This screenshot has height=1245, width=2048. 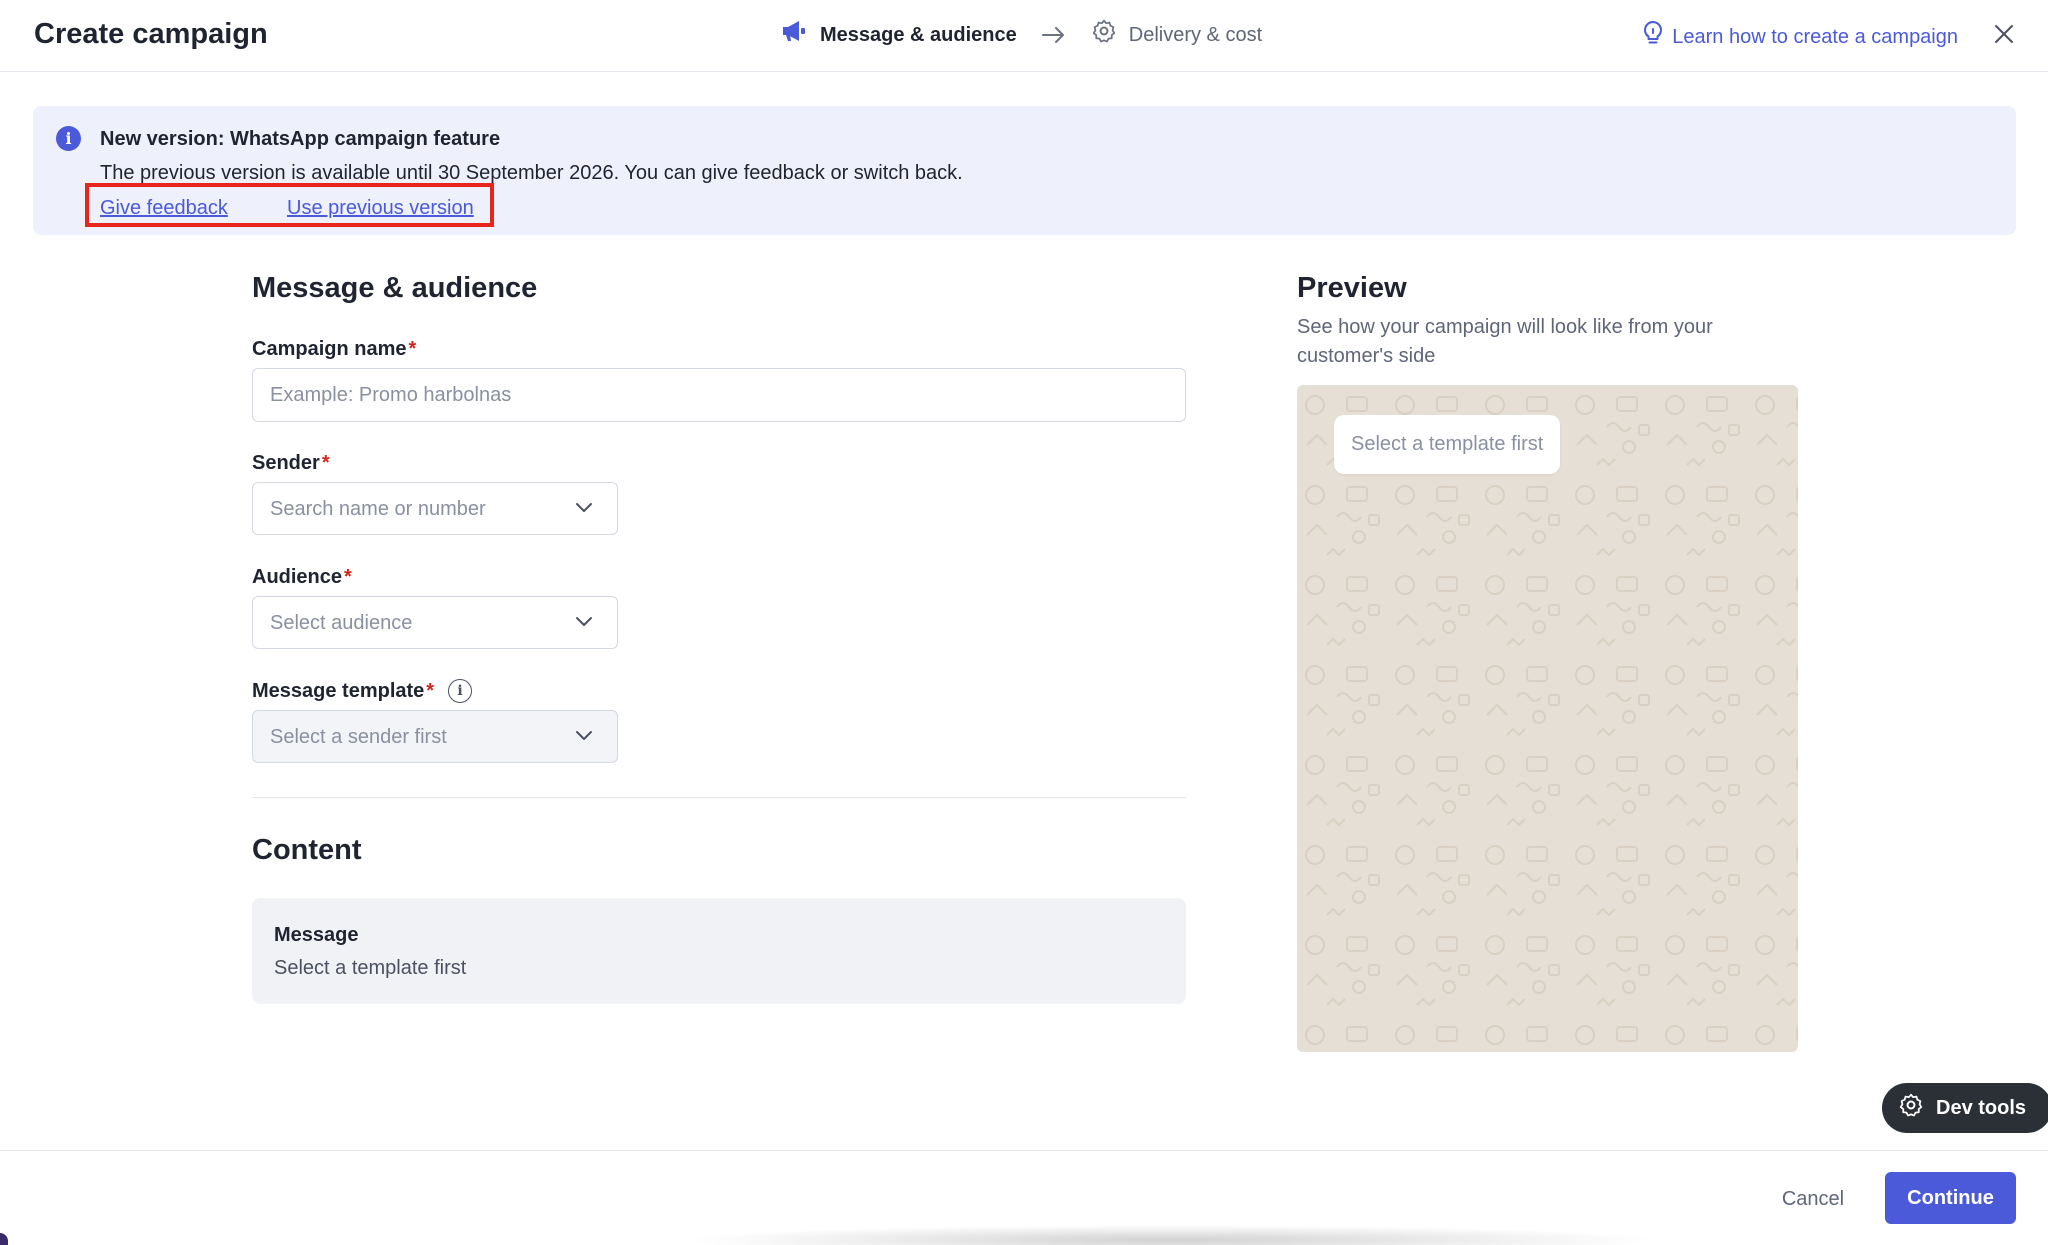 I want to click on sender-select: Search name or number, so click(x=435, y=508).